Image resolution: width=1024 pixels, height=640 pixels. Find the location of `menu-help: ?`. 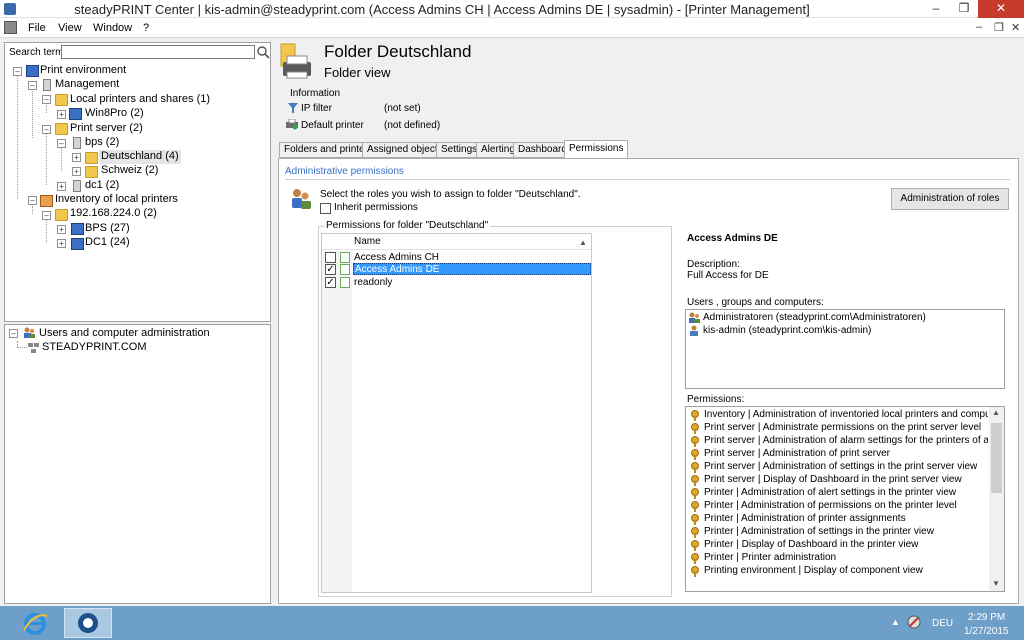

menu-help: ? is located at coordinates (146, 28).